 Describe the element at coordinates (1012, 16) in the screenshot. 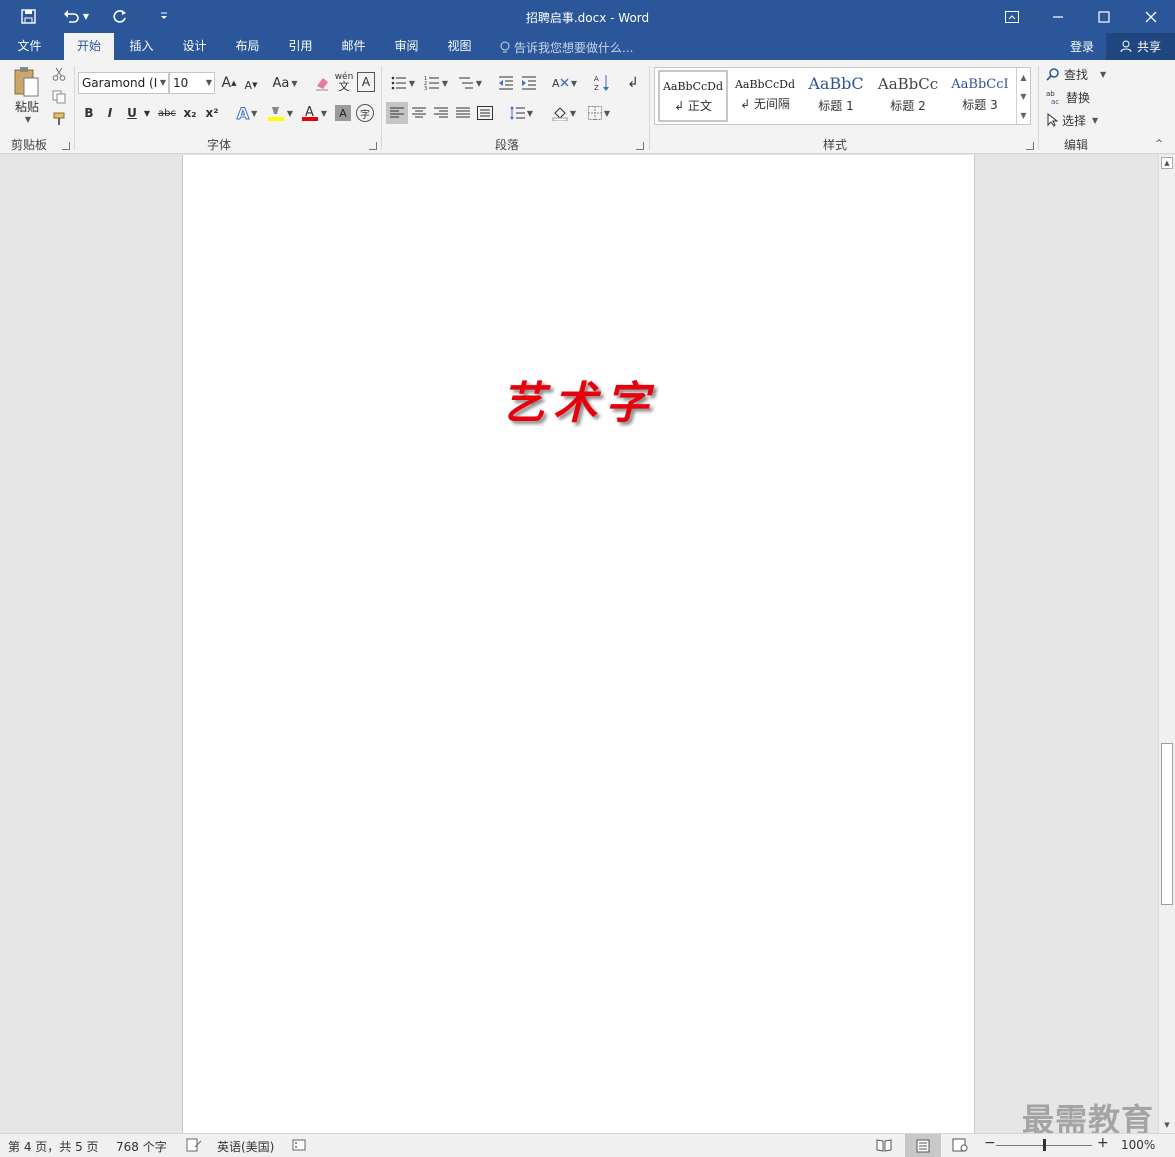

I see `ribbon-display-options-icon` at that location.